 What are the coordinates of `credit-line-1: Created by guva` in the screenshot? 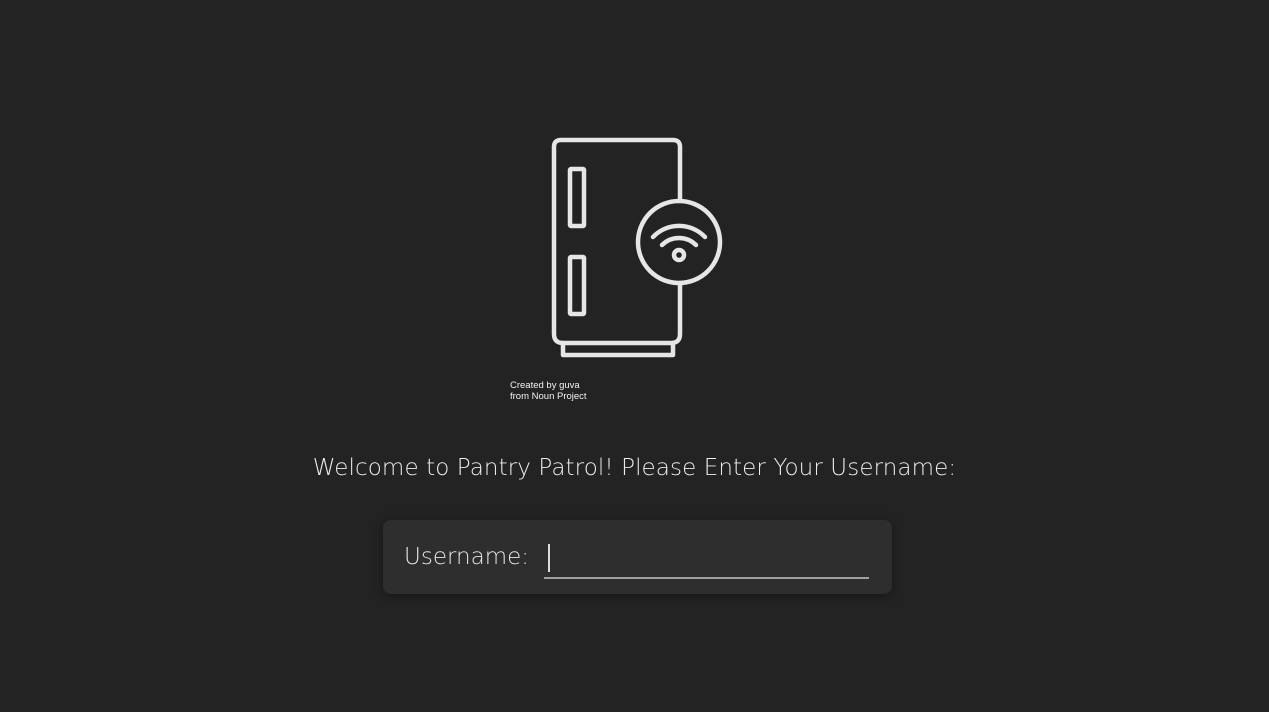 It's located at (545, 385).